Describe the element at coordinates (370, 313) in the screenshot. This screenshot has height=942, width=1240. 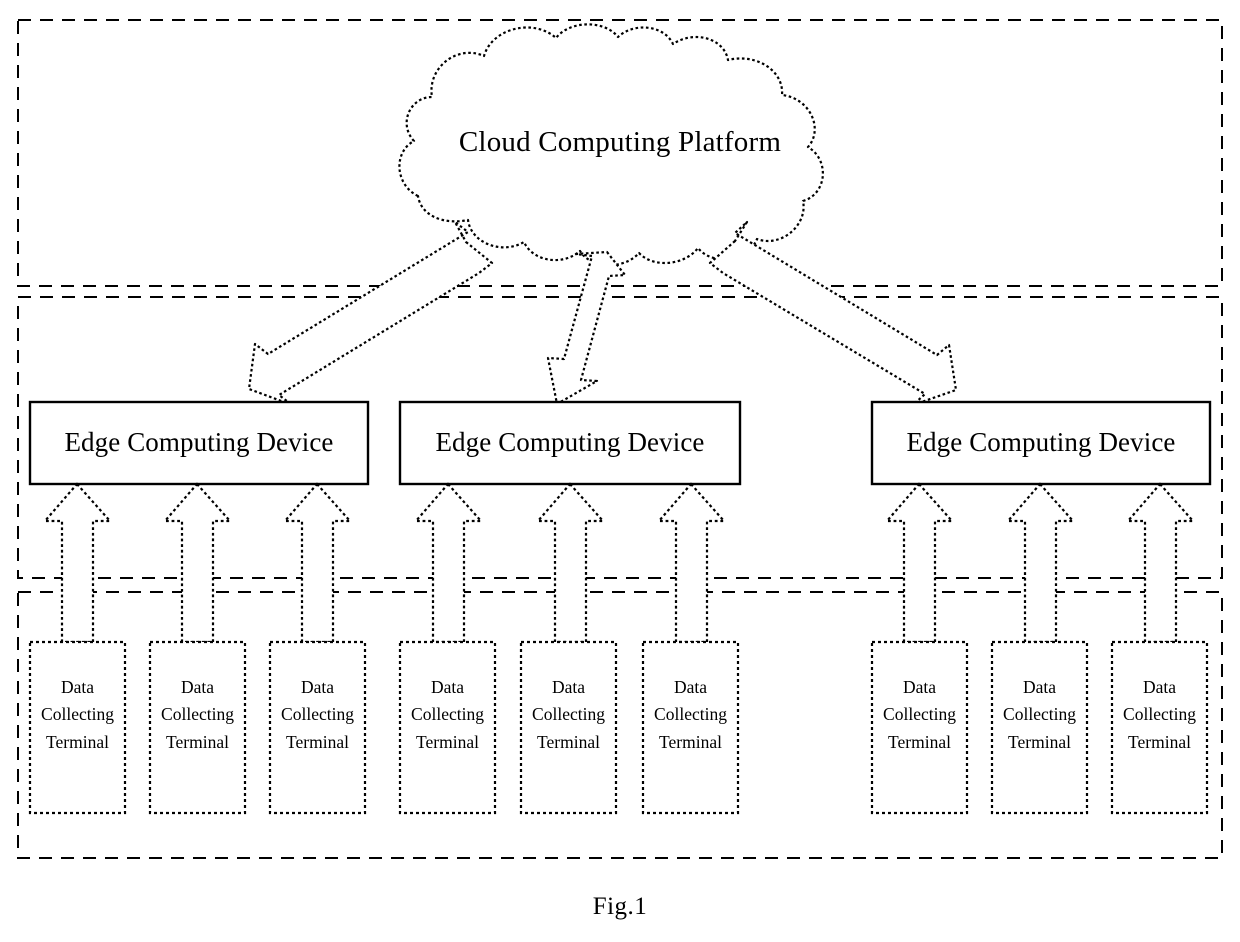
I see `cloud-to-edge-arrow-left` at that location.